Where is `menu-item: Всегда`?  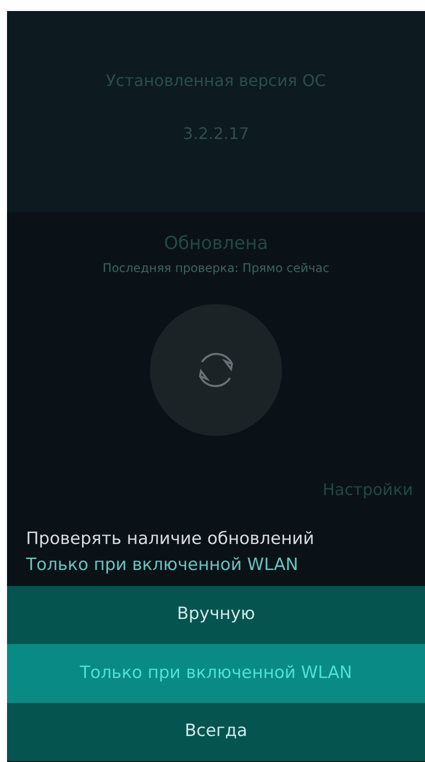 menu-item: Всегда is located at coordinates (216, 732).